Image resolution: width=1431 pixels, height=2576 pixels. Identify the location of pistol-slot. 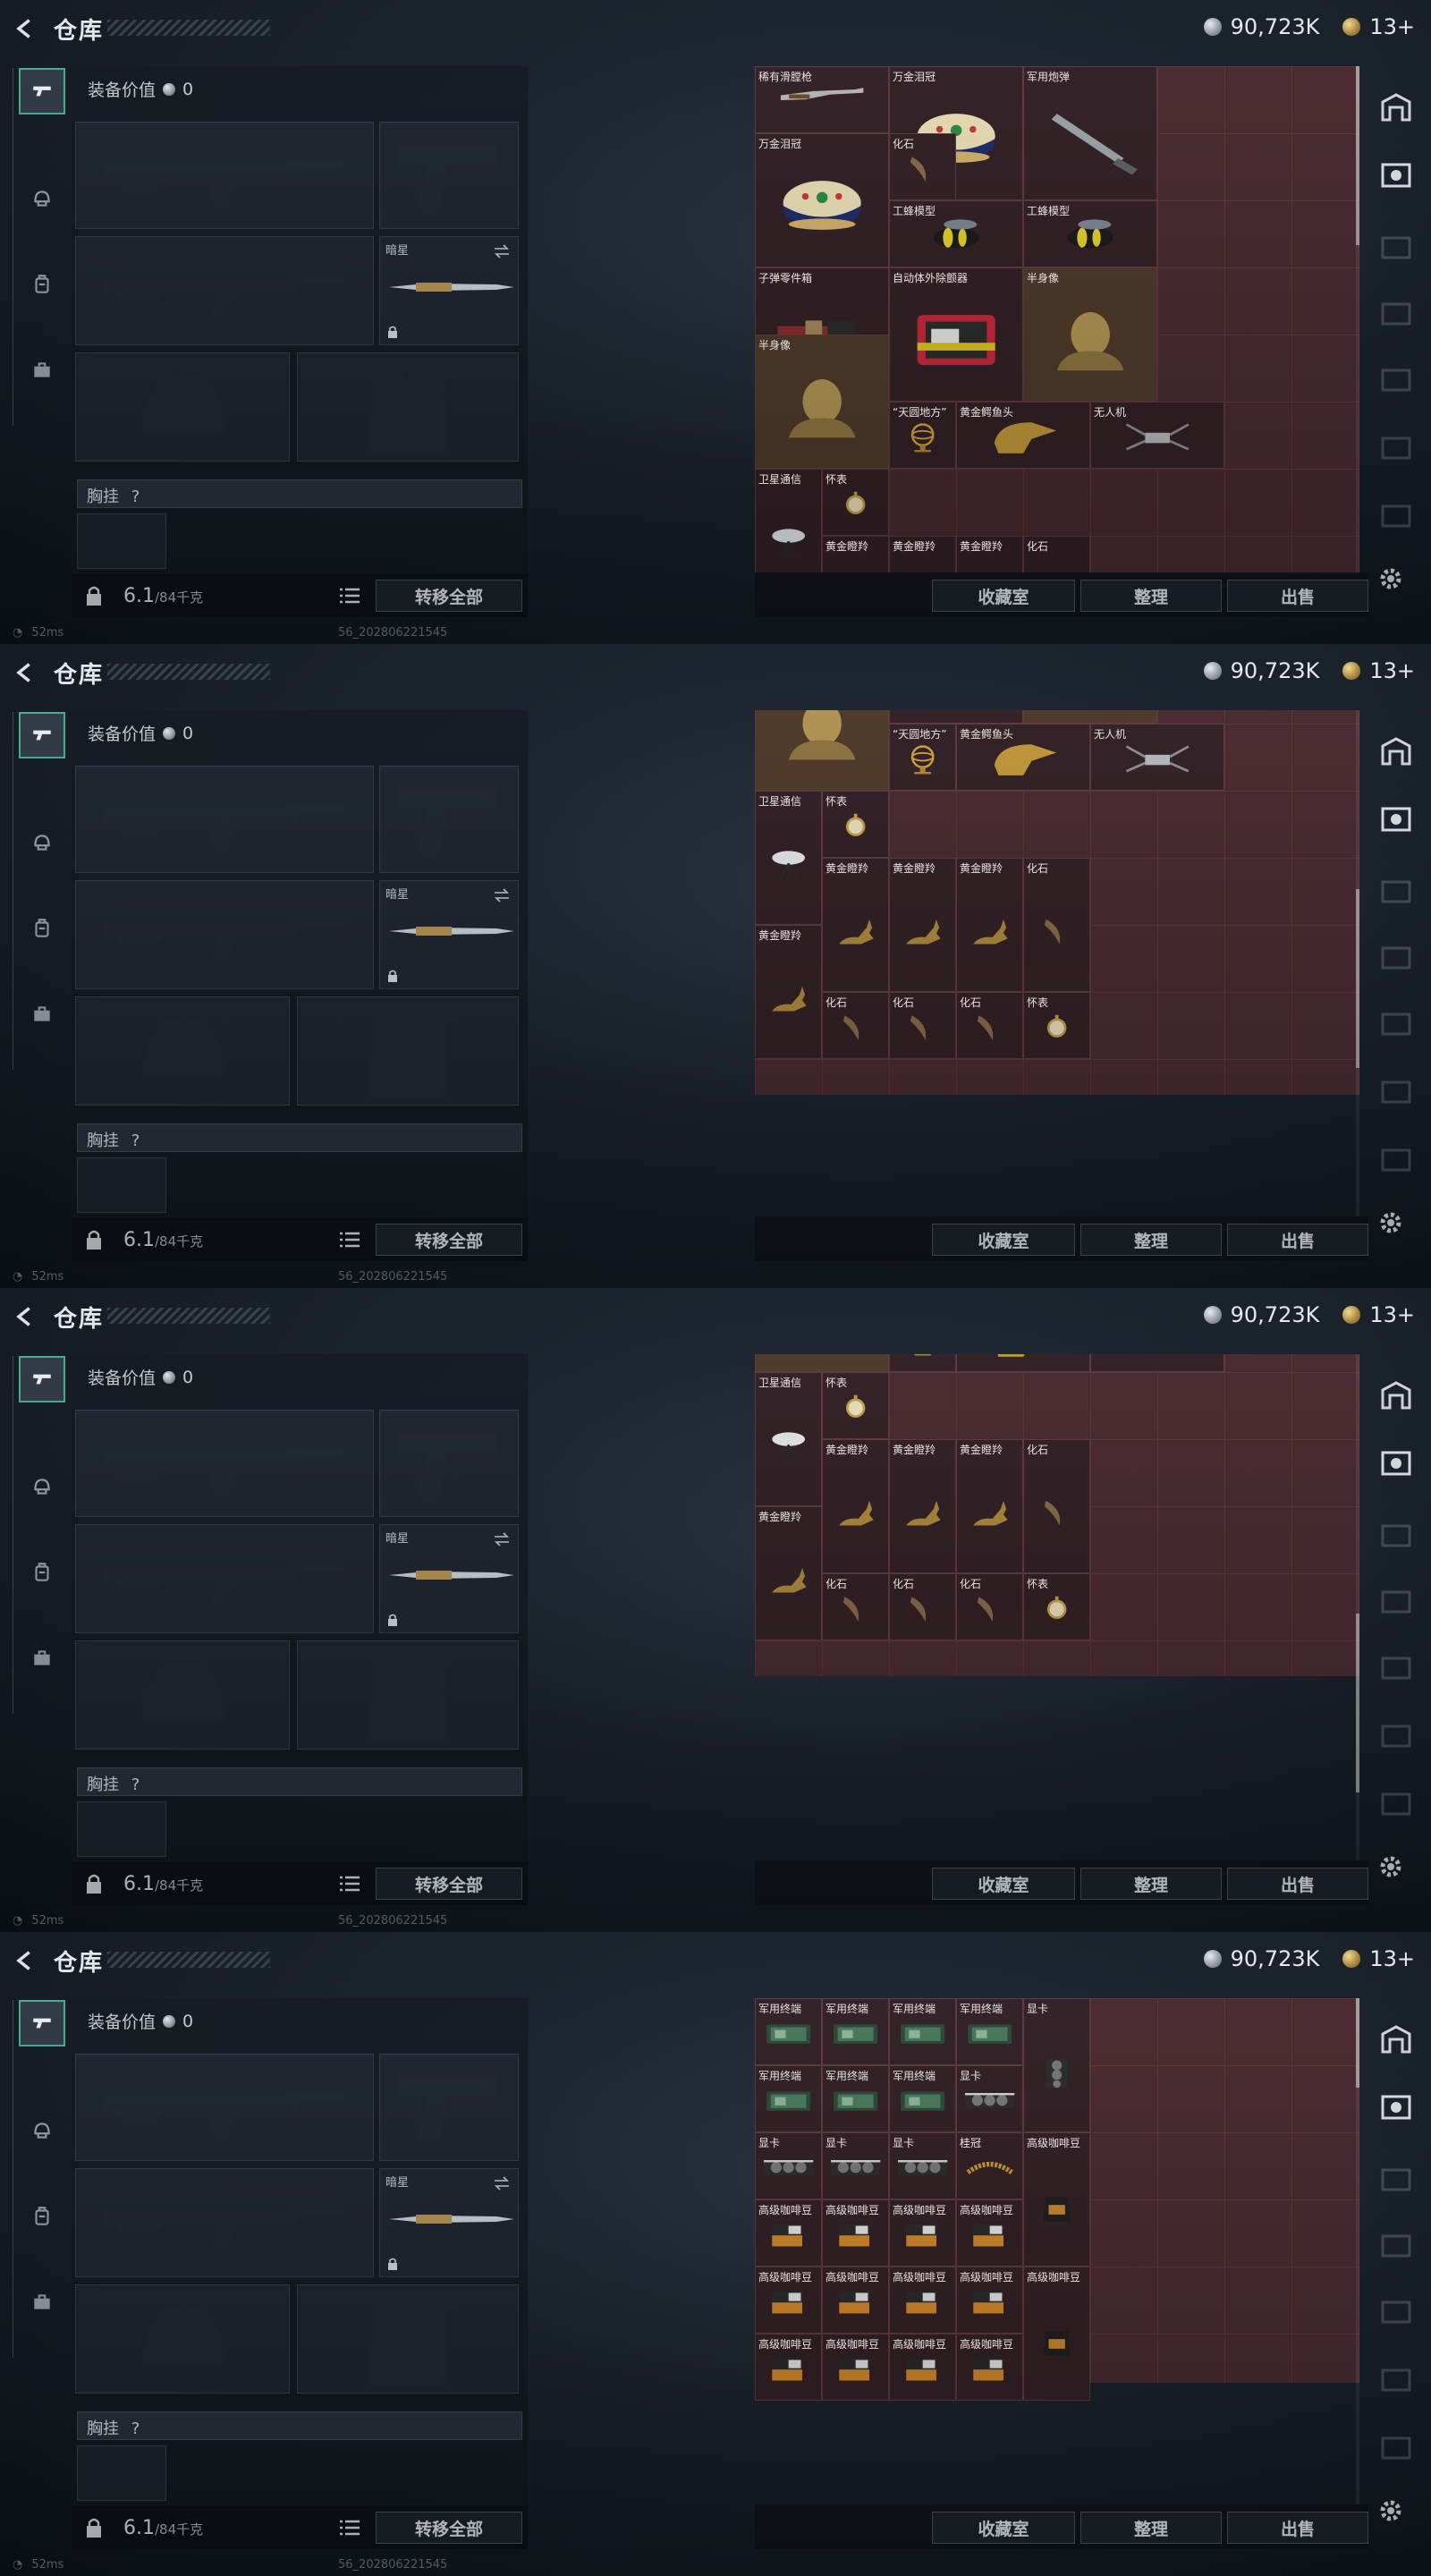
(449, 175).